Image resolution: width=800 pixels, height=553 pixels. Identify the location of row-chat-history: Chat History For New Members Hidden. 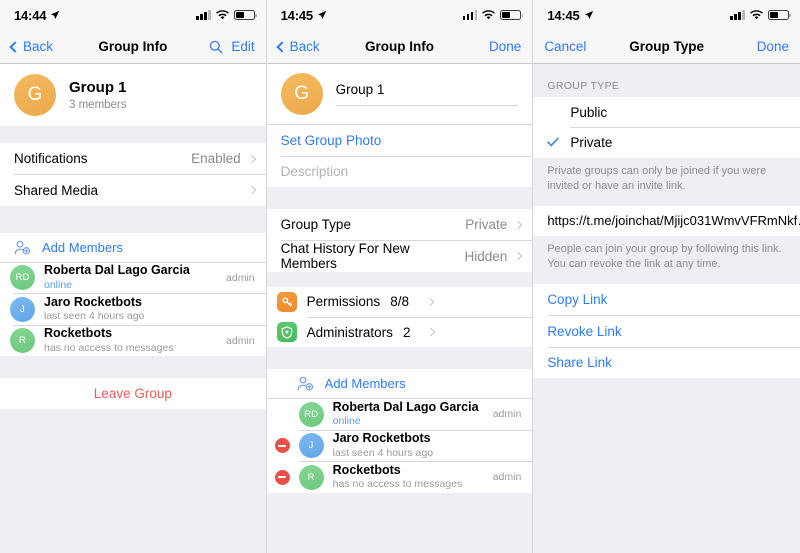
(400, 256).